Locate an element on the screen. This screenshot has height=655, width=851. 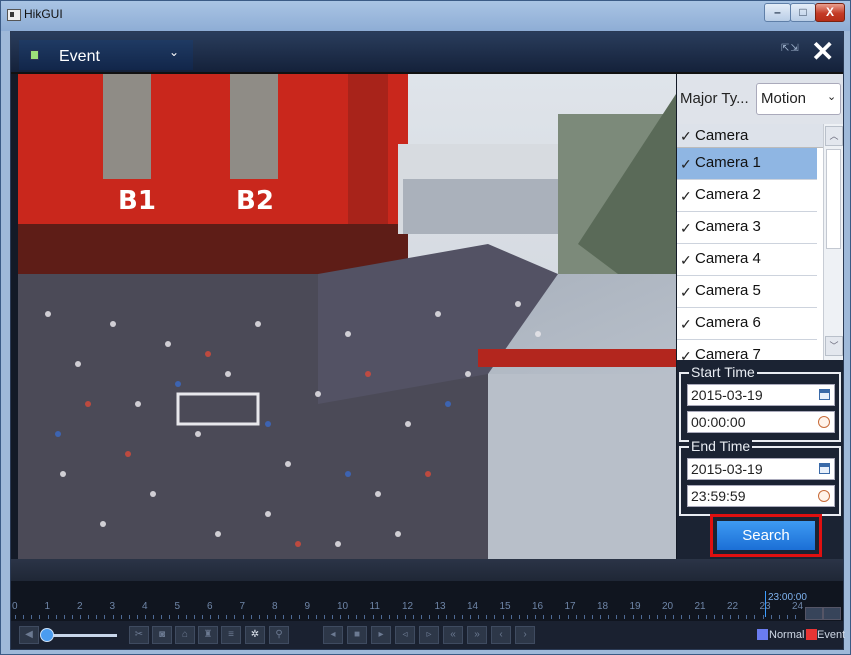
major-type-select: Motion ⌄ is located at coordinates (798, 99).